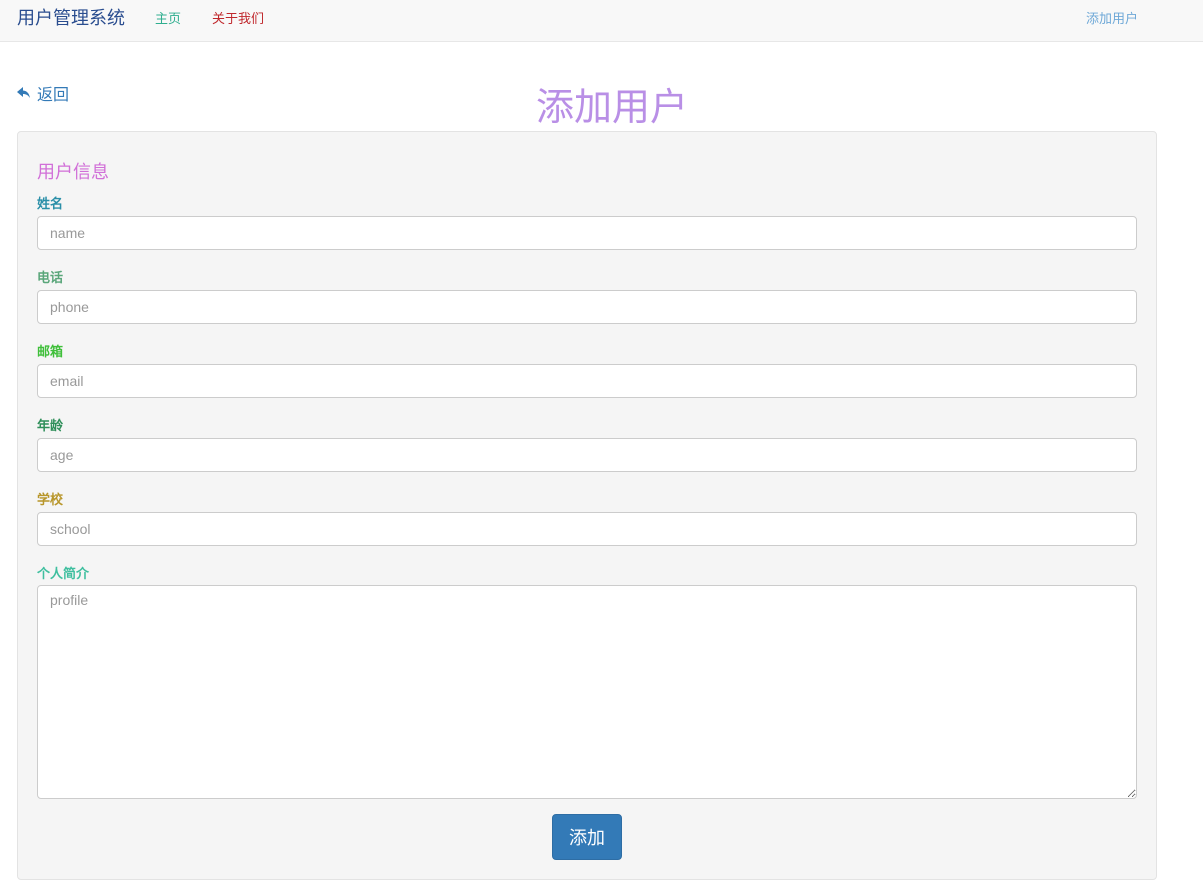 The width and height of the screenshot is (1203, 892). What do you see at coordinates (63, 574) in the screenshot?
I see `profile-label: 个人简介` at bounding box center [63, 574].